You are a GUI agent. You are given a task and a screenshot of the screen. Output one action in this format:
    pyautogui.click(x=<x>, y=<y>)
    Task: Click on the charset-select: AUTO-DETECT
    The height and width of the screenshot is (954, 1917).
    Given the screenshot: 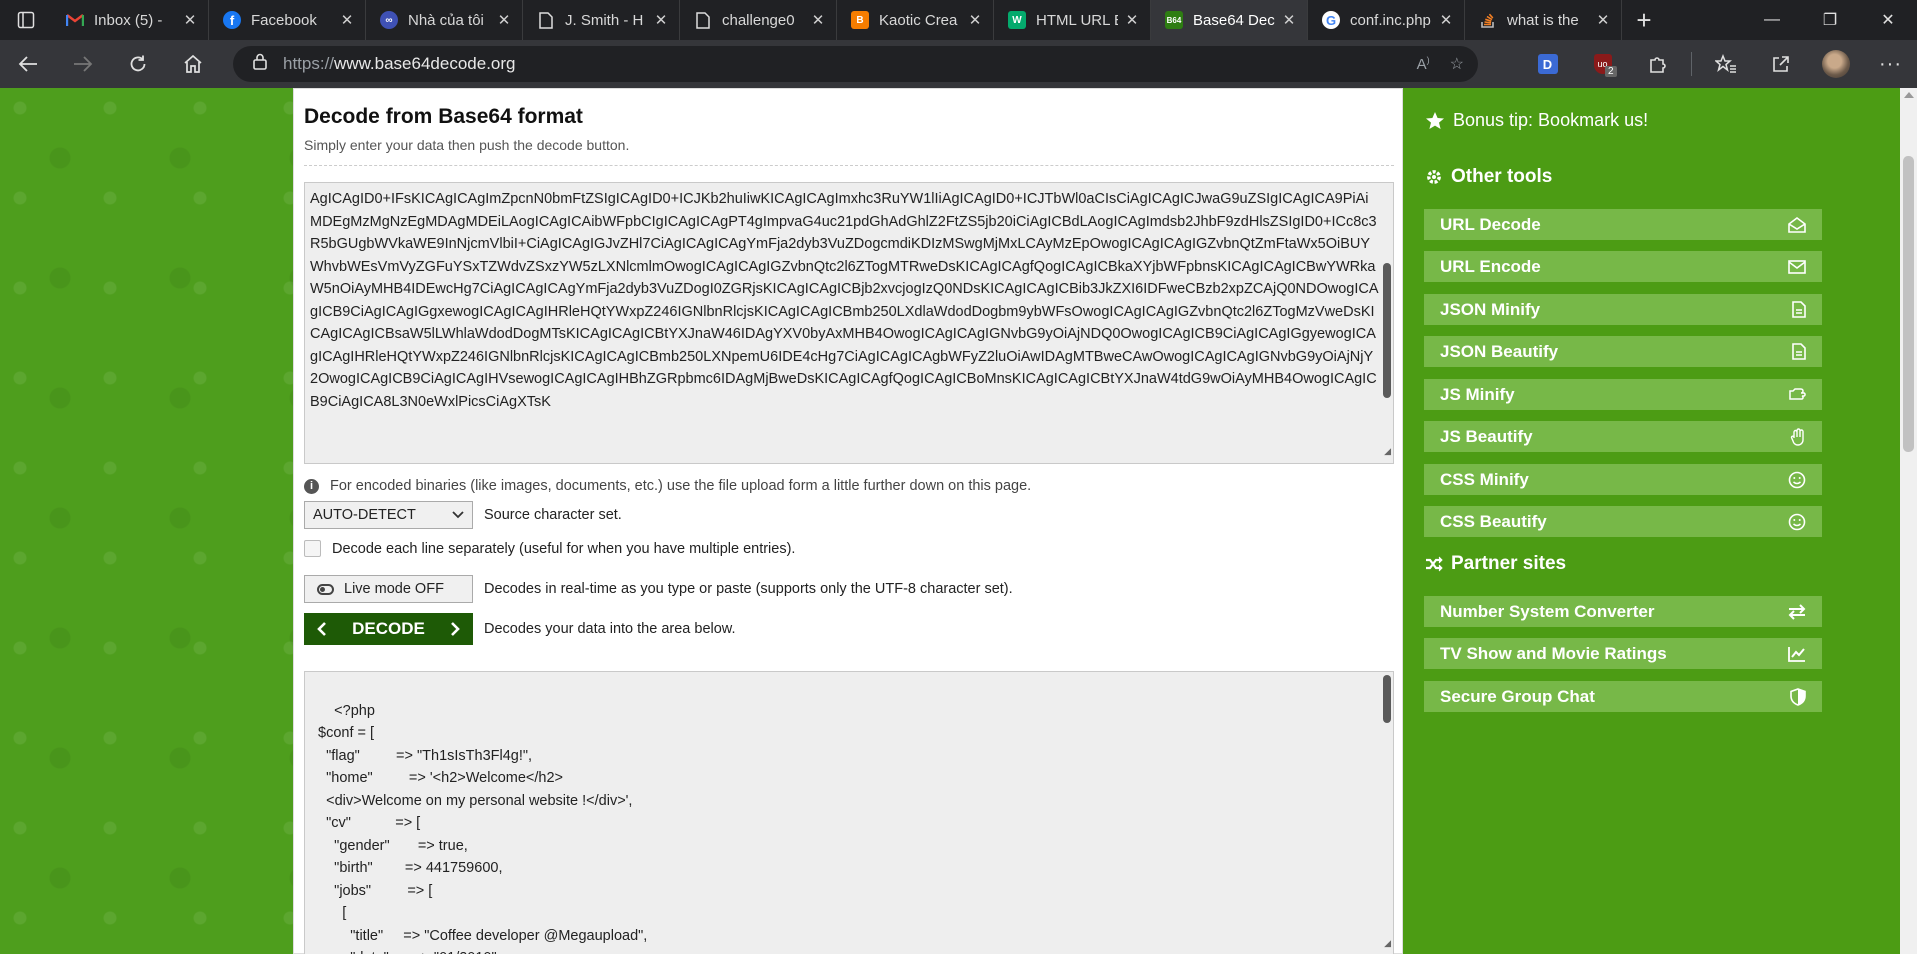 What is the action you would take?
    pyautogui.click(x=388, y=515)
    